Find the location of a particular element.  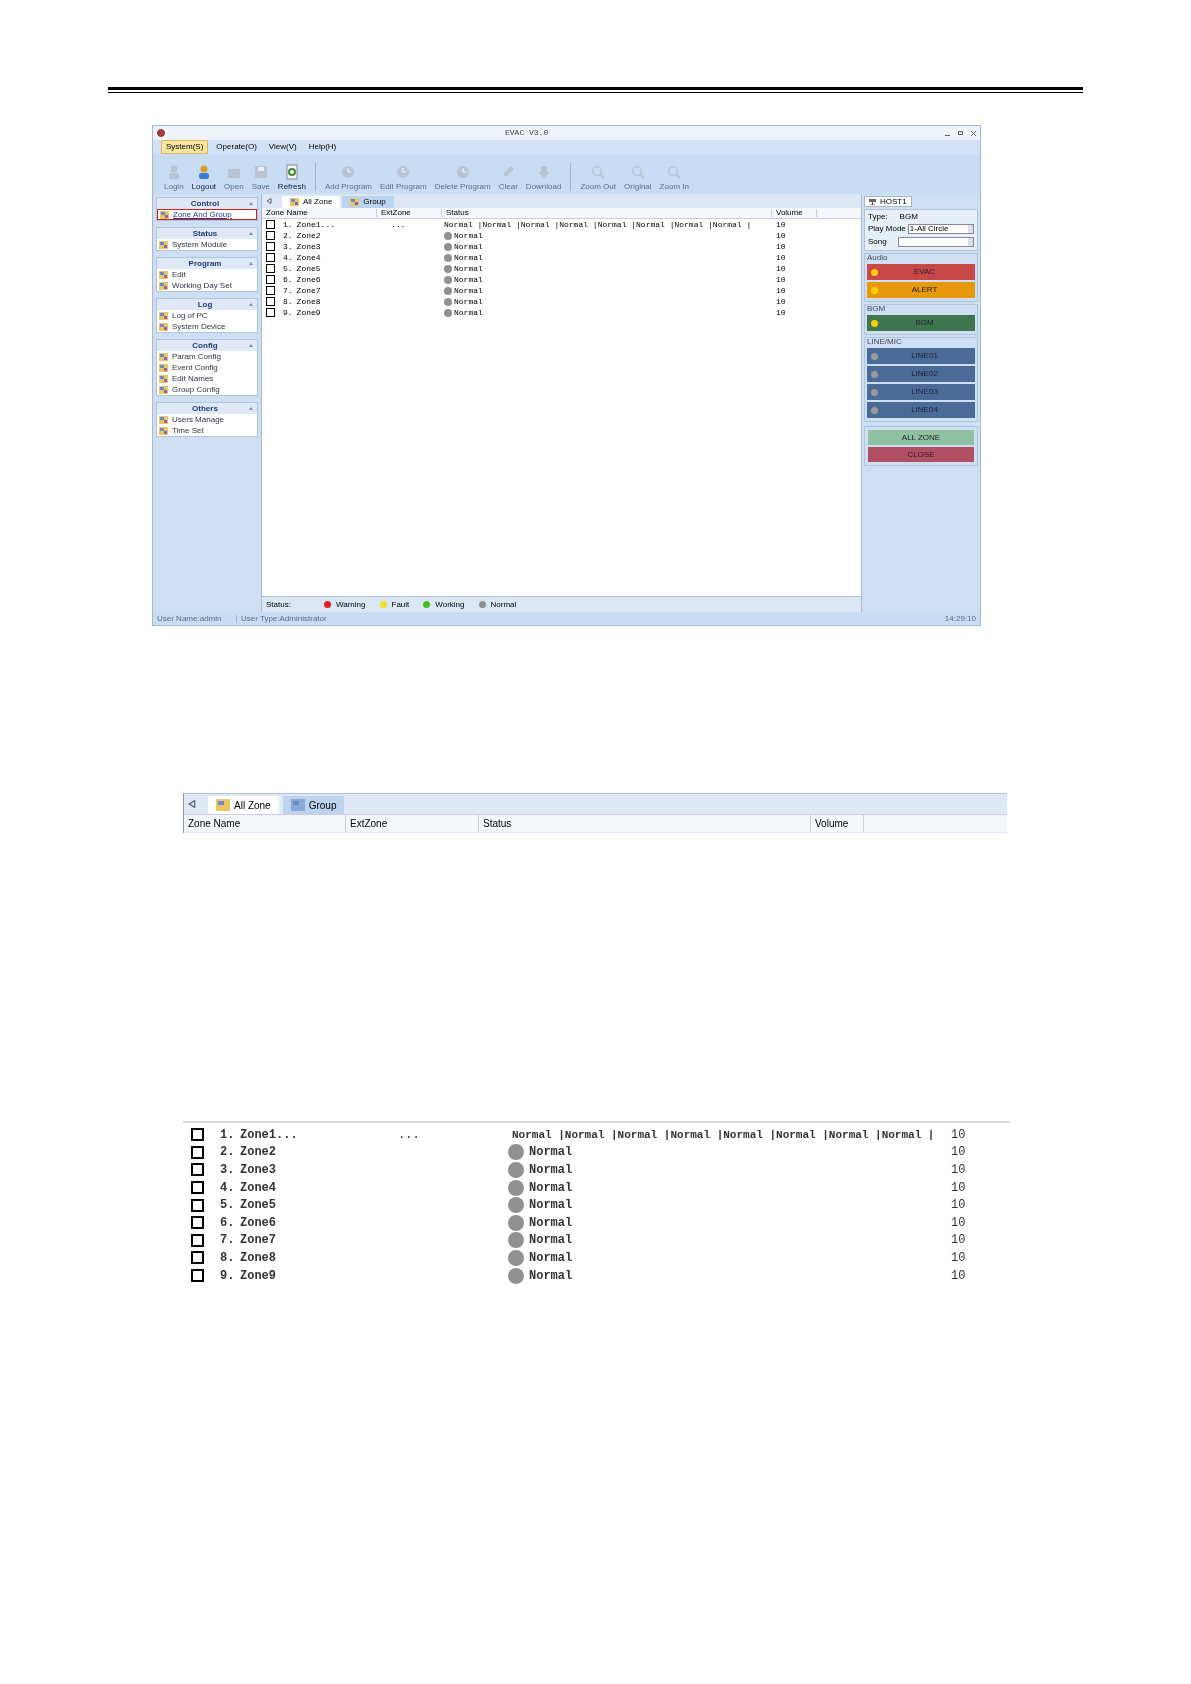

host-tab: HOST1 is located at coordinates (888, 201).